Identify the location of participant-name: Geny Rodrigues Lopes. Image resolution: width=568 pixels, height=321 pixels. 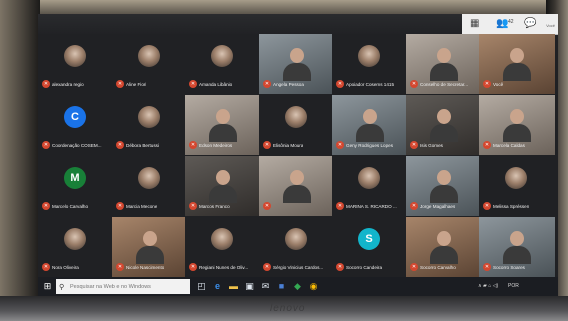
(369, 145).